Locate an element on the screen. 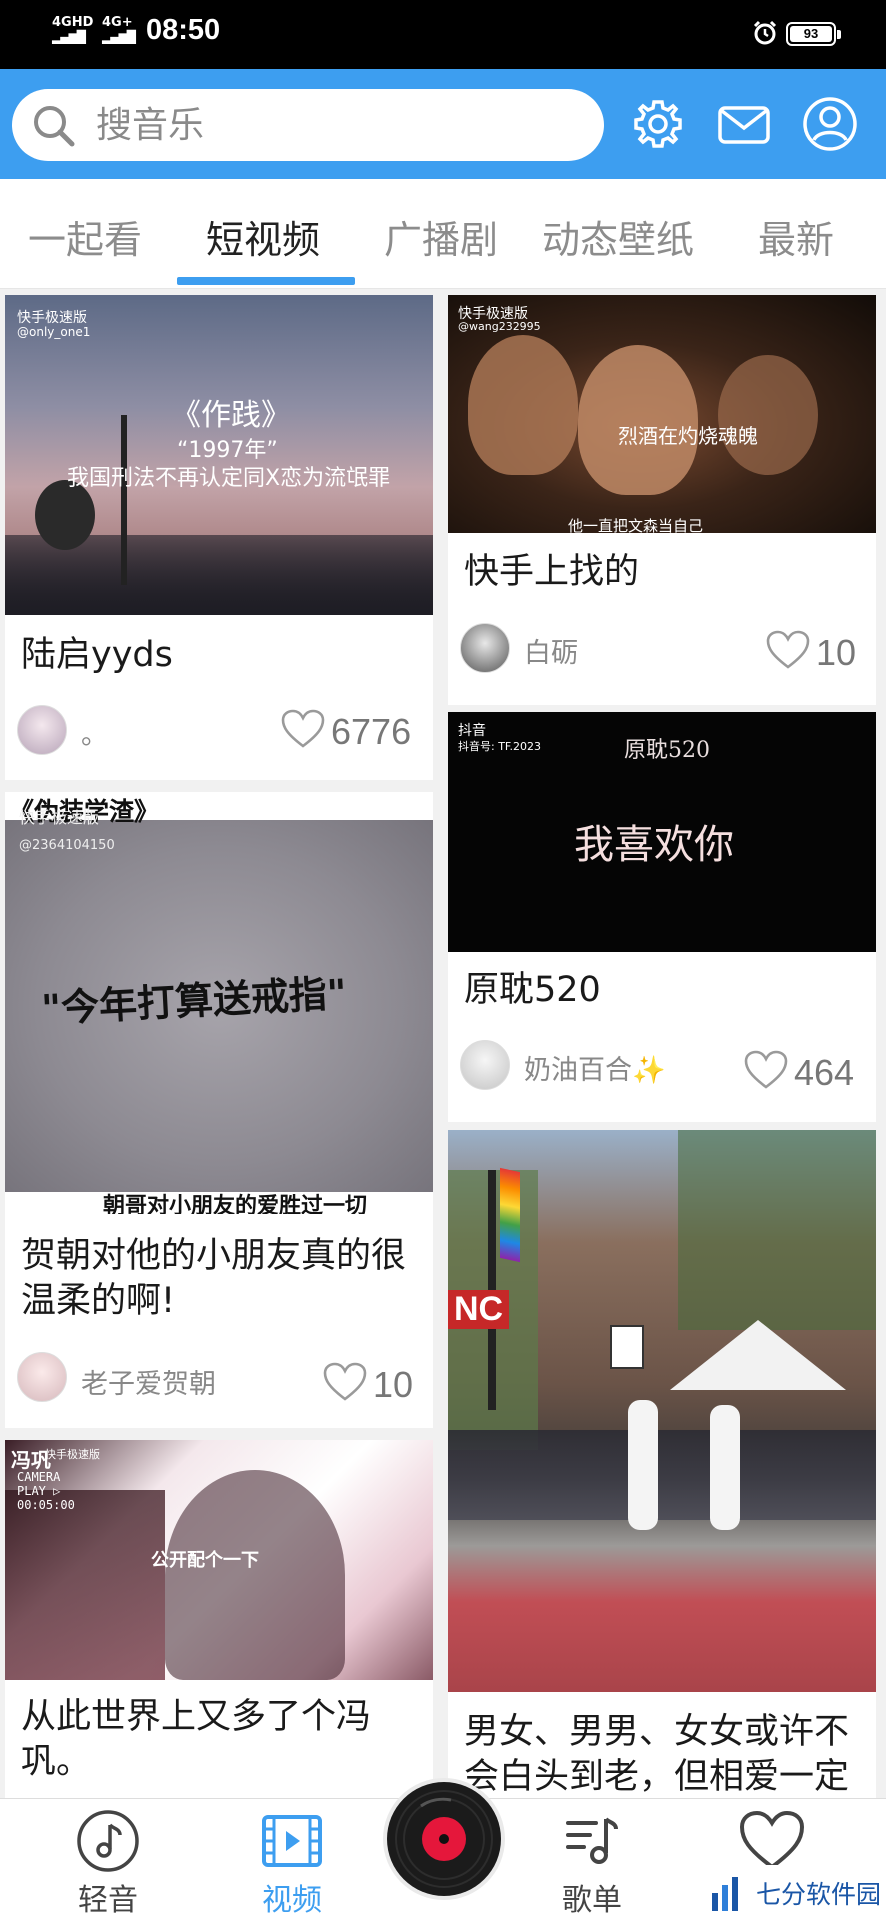 This screenshot has width=886, height=1920. video-title: 贺朝对他的小朋友真的很温柔的啊! is located at coordinates (220, 1279).